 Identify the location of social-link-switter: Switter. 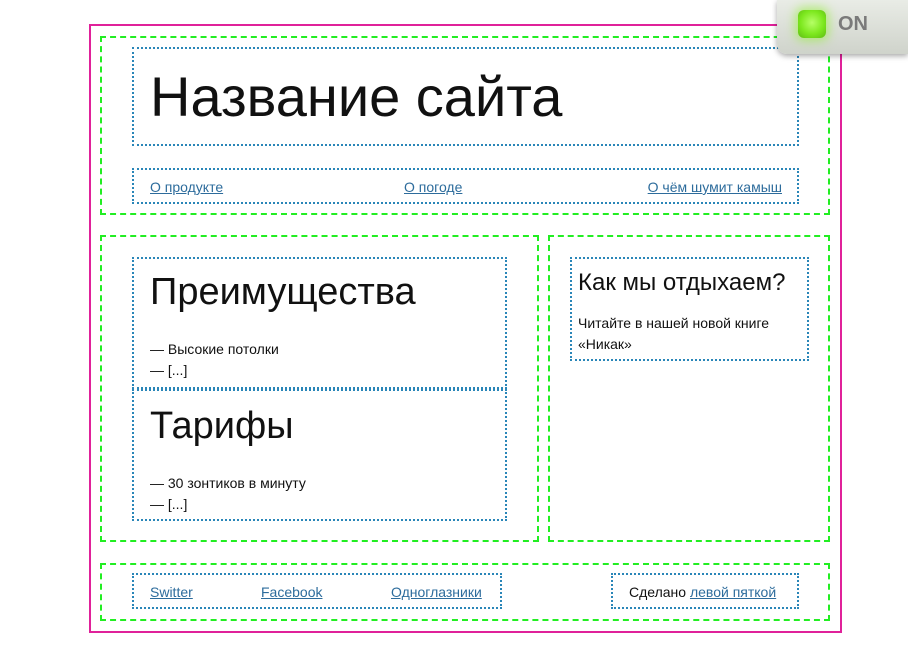
(171, 592).